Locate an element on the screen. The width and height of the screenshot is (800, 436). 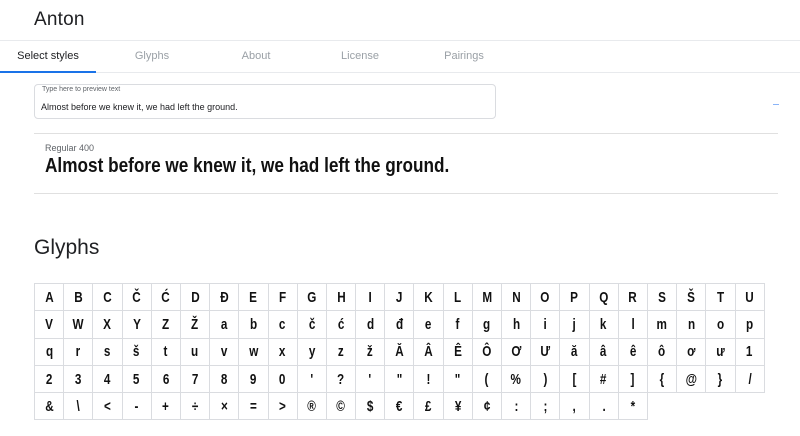
glyph-cell: 8 is located at coordinates (225, 379).